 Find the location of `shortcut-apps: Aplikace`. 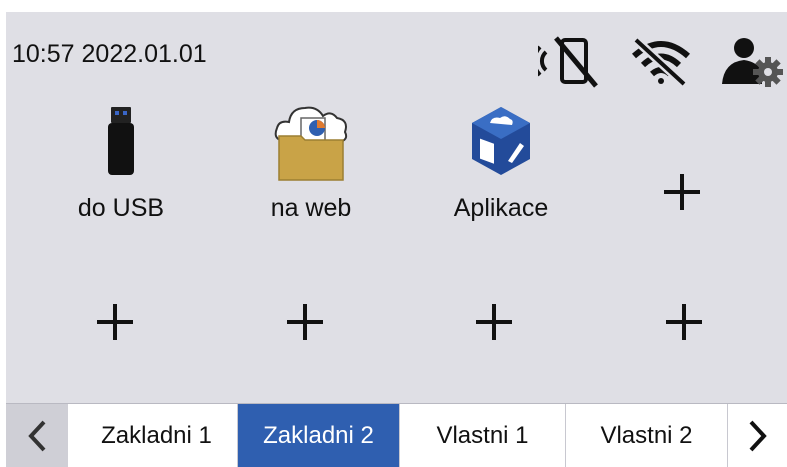

shortcut-apps: Aplikace is located at coordinates (501, 167).